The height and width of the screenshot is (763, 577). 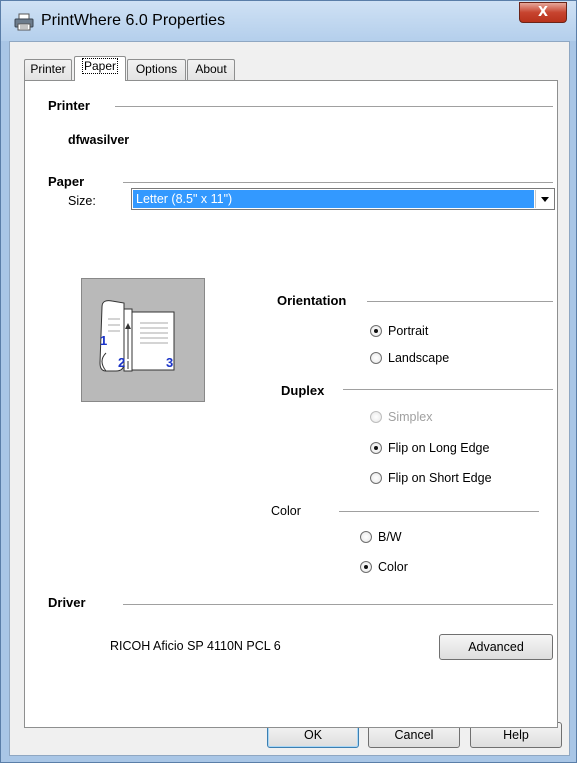 I want to click on paper-size-select: Letter (8.5" x 11"), so click(x=343, y=199).